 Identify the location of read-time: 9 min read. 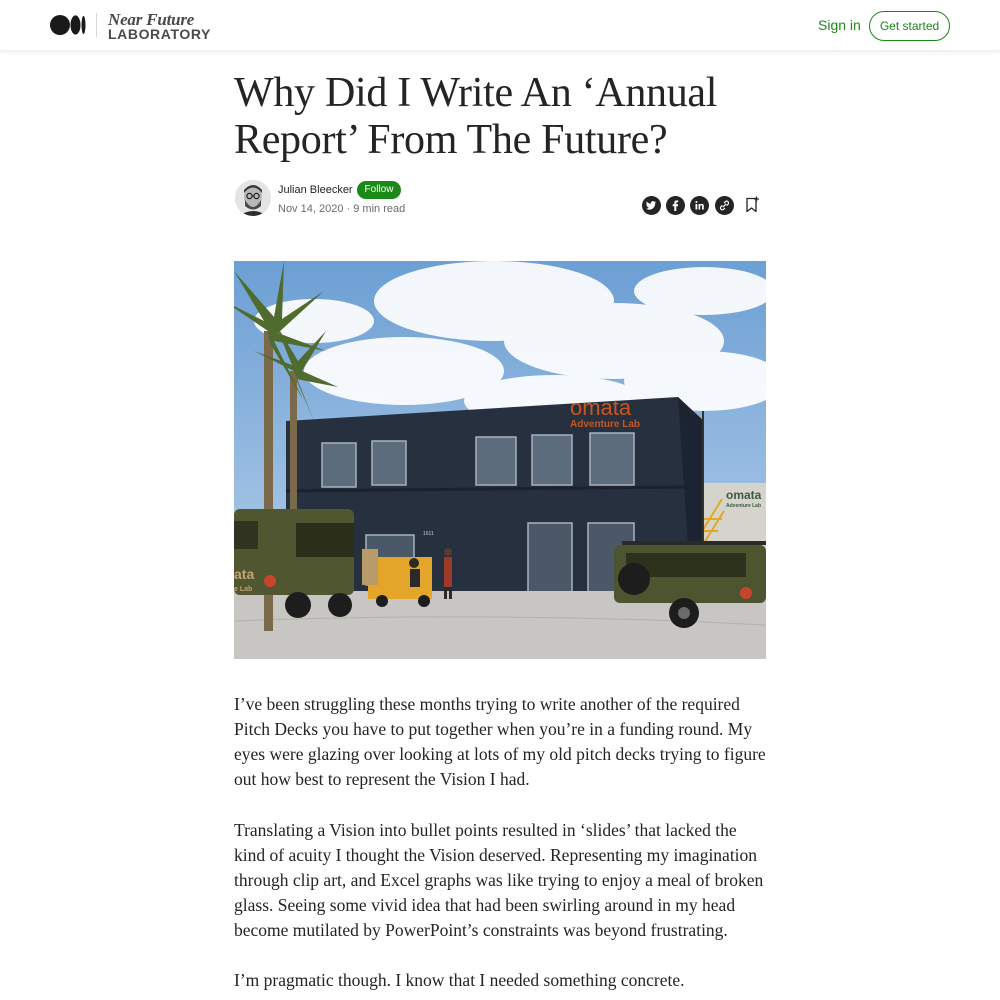
(379, 209).